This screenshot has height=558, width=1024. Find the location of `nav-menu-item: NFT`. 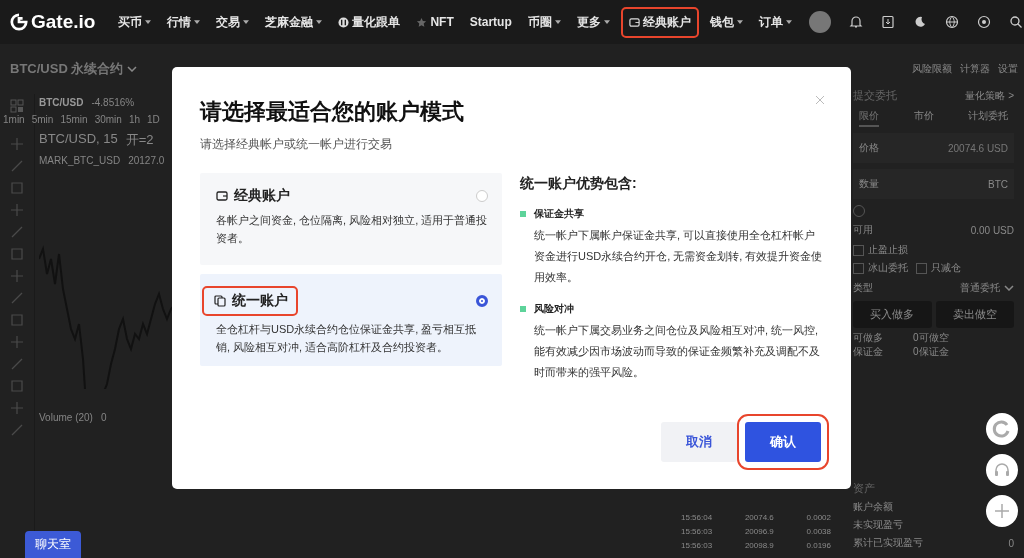

nav-menu-item: NFT is located at coordinates (435, 22).